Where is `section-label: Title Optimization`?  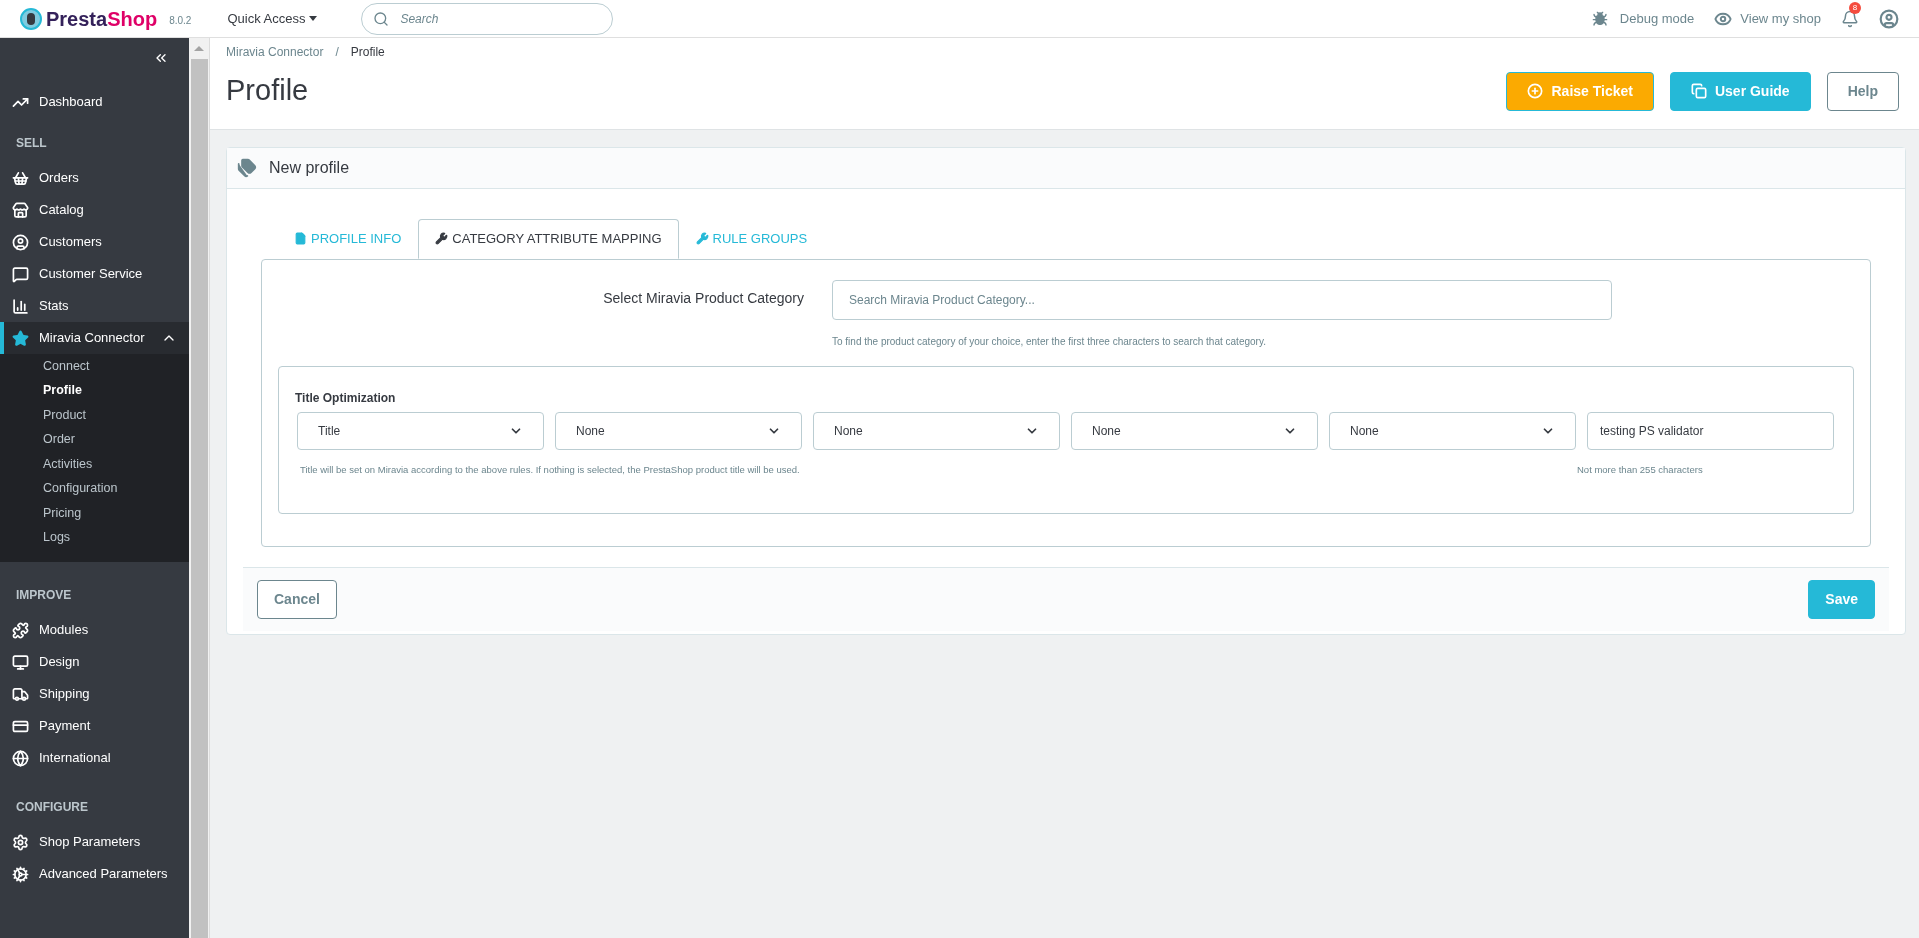 section-label: Title Optimization is located at coordinates (346, 398).